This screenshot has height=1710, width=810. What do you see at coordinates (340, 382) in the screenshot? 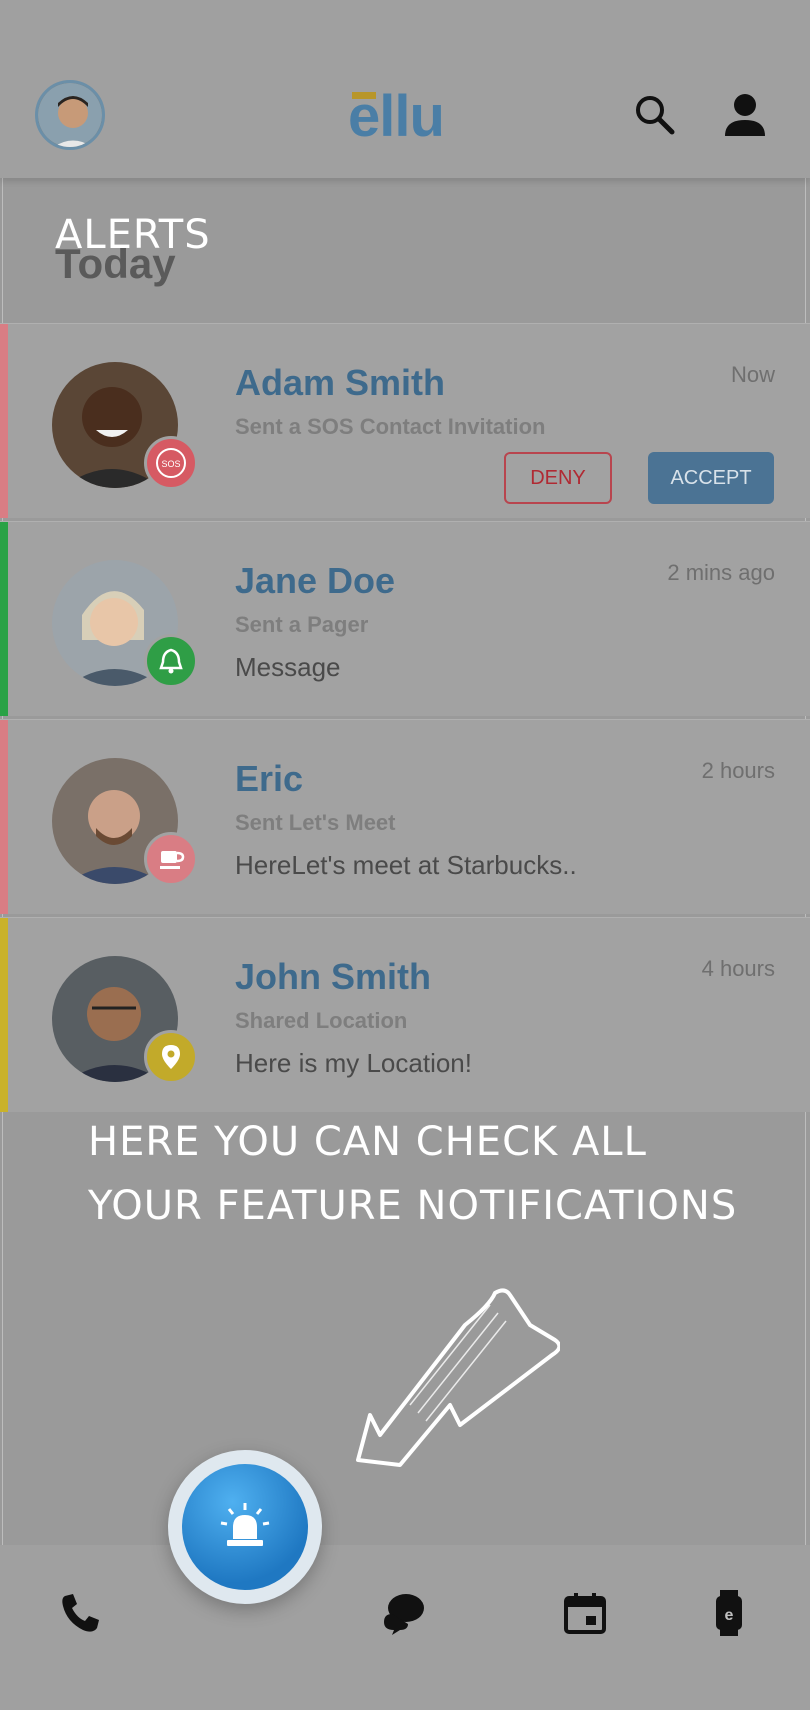
I see `alert-name: Adam Smith` at bounding box center [340, 382].